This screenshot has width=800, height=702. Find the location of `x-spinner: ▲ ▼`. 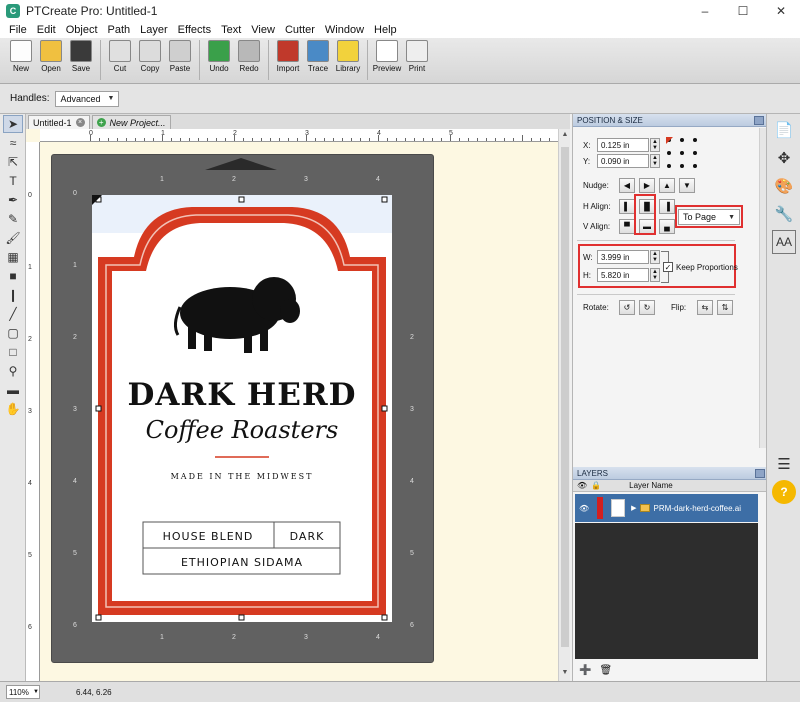

x-spinner: ▲ ▼ is located at coordinates (655, 145).